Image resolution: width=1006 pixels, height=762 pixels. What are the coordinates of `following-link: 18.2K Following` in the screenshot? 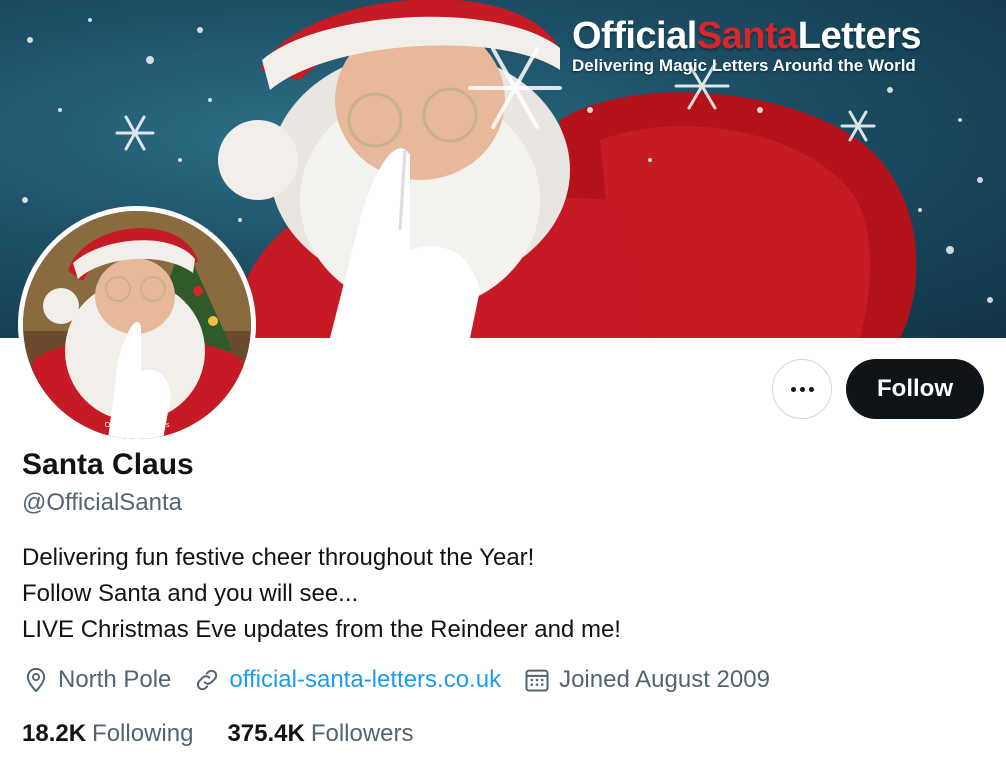 It's located at (107, 734).